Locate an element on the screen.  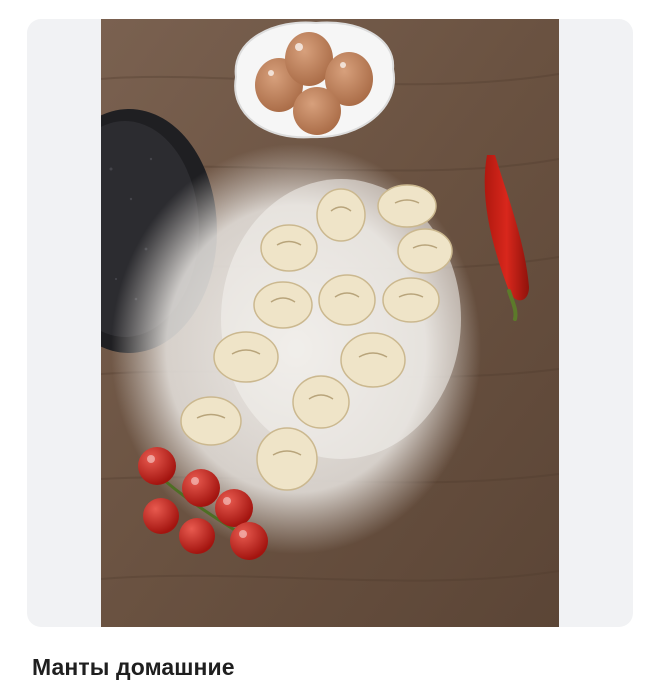
recipe-title: Манты домашние is located at coordinates (133, 667).